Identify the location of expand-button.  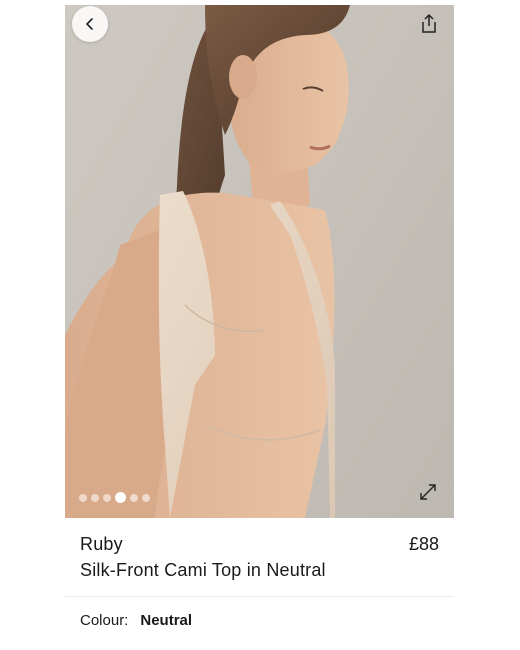
(428, 492).